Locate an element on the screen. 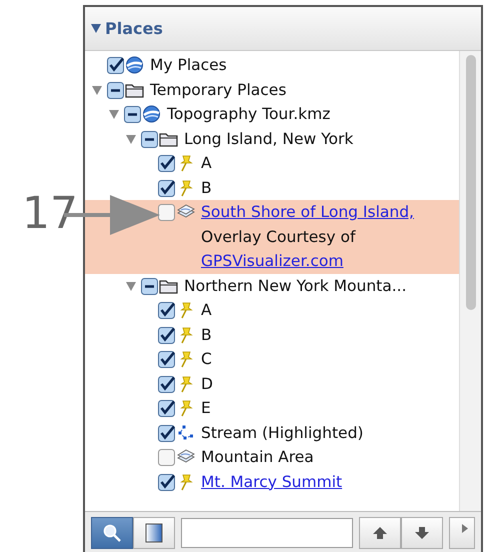 This screenshot has height=552, width=497. item-link: Mt. Marcy Summit is located at coordinates (271, 482).